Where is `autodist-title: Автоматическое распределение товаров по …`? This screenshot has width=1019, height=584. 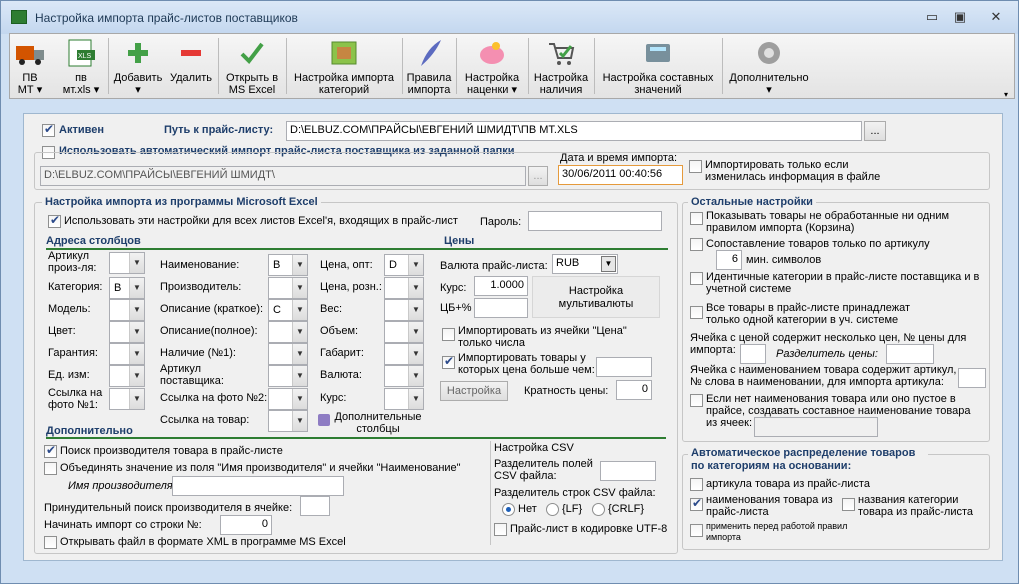 autodist-title: Автоматическое распределение товаров по … is located at coordinates (808, 460).